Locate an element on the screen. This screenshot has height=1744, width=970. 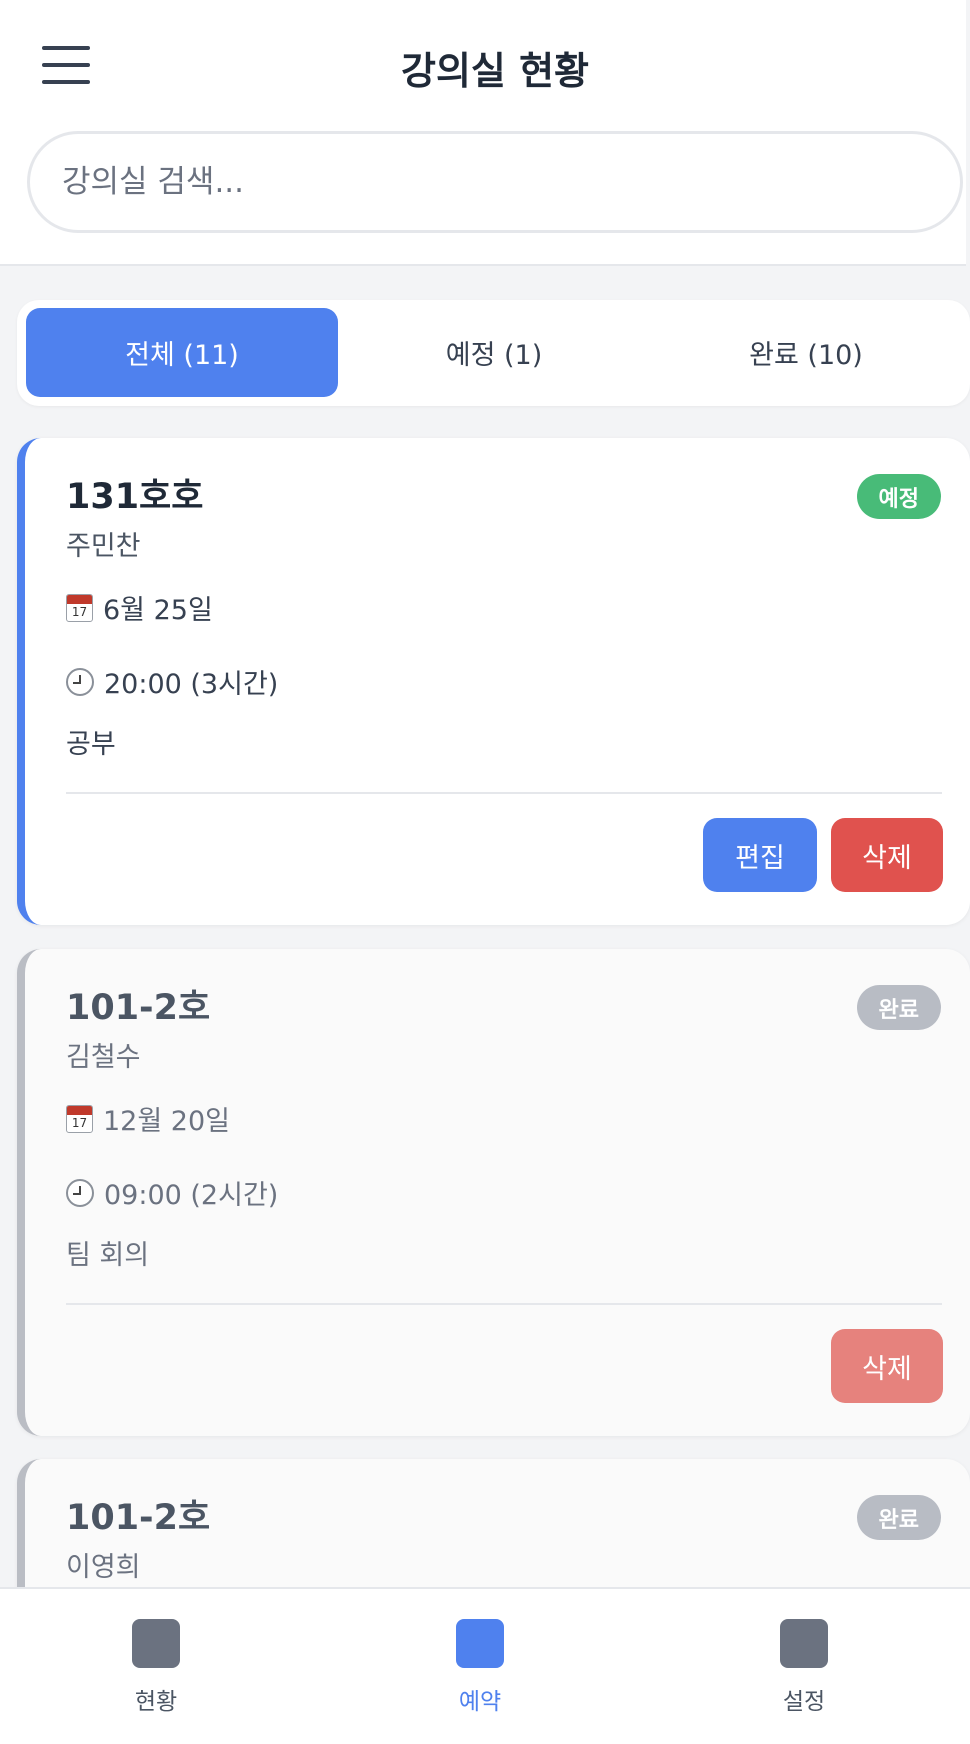
reservation-time: 20:00 (3시간) is located at coordinates (191, 684).